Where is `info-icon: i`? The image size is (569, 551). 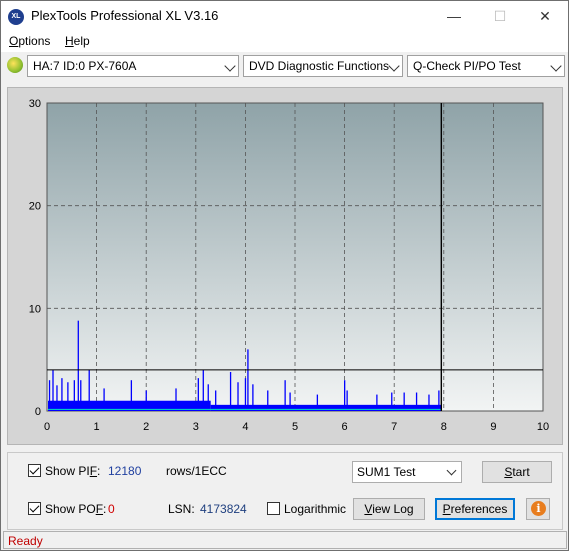
info-icon: i is located at coordinates (538, 508).